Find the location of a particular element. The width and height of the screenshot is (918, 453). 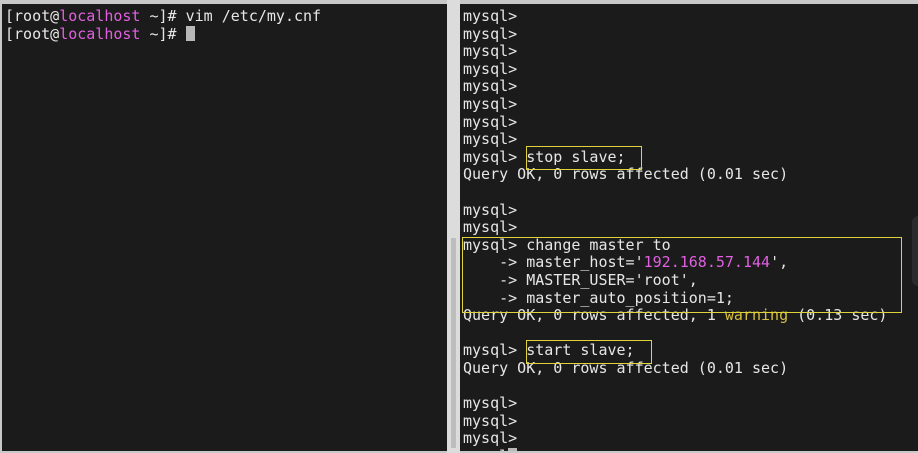

stop-slave-result: Query OK, 0 rows affected (0.01 sec) is located at coordinates (626, 174).